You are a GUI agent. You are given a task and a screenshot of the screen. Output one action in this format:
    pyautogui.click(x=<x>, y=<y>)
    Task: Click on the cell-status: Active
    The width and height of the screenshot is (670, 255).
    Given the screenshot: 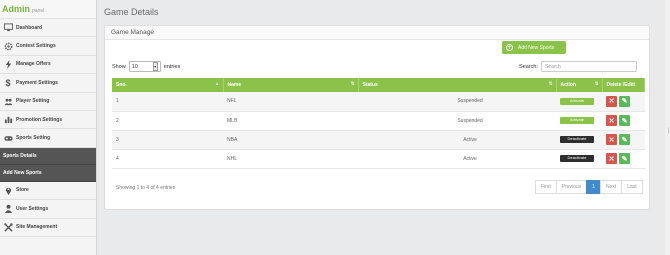 What is the action you would take?
    pyautogui.click(x=457, y=140)
    